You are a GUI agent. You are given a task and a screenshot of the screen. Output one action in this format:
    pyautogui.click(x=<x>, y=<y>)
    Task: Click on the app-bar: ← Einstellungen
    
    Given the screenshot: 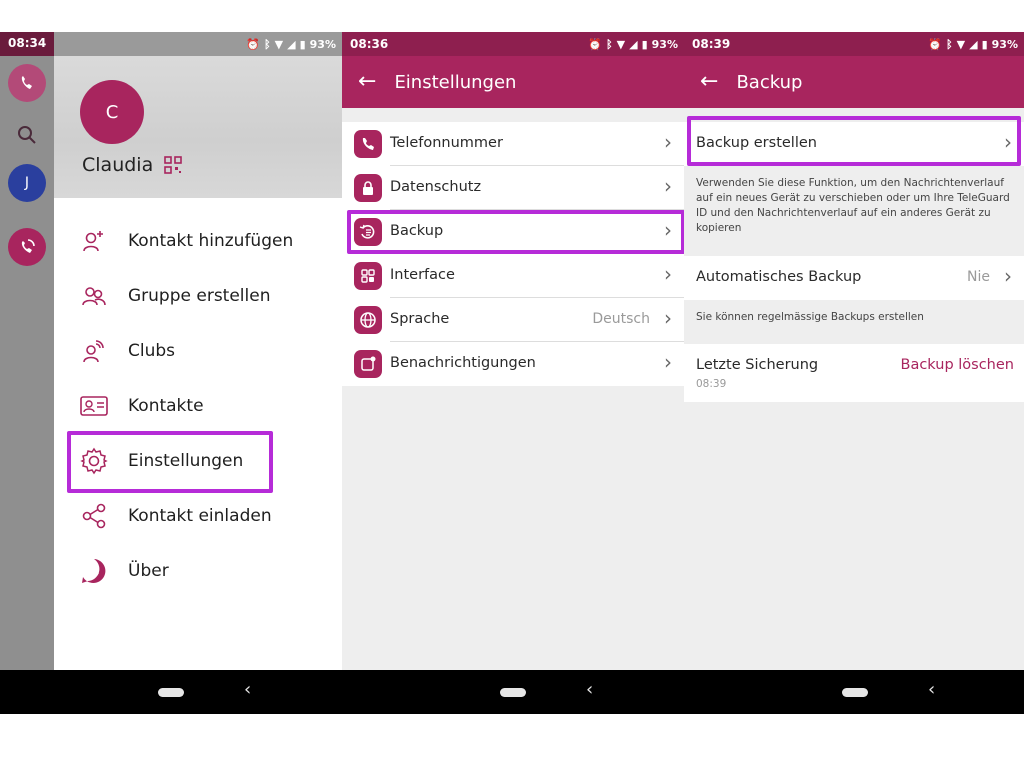 What is the action you would take?
    pyautogui.click(x=513, y=82)
    